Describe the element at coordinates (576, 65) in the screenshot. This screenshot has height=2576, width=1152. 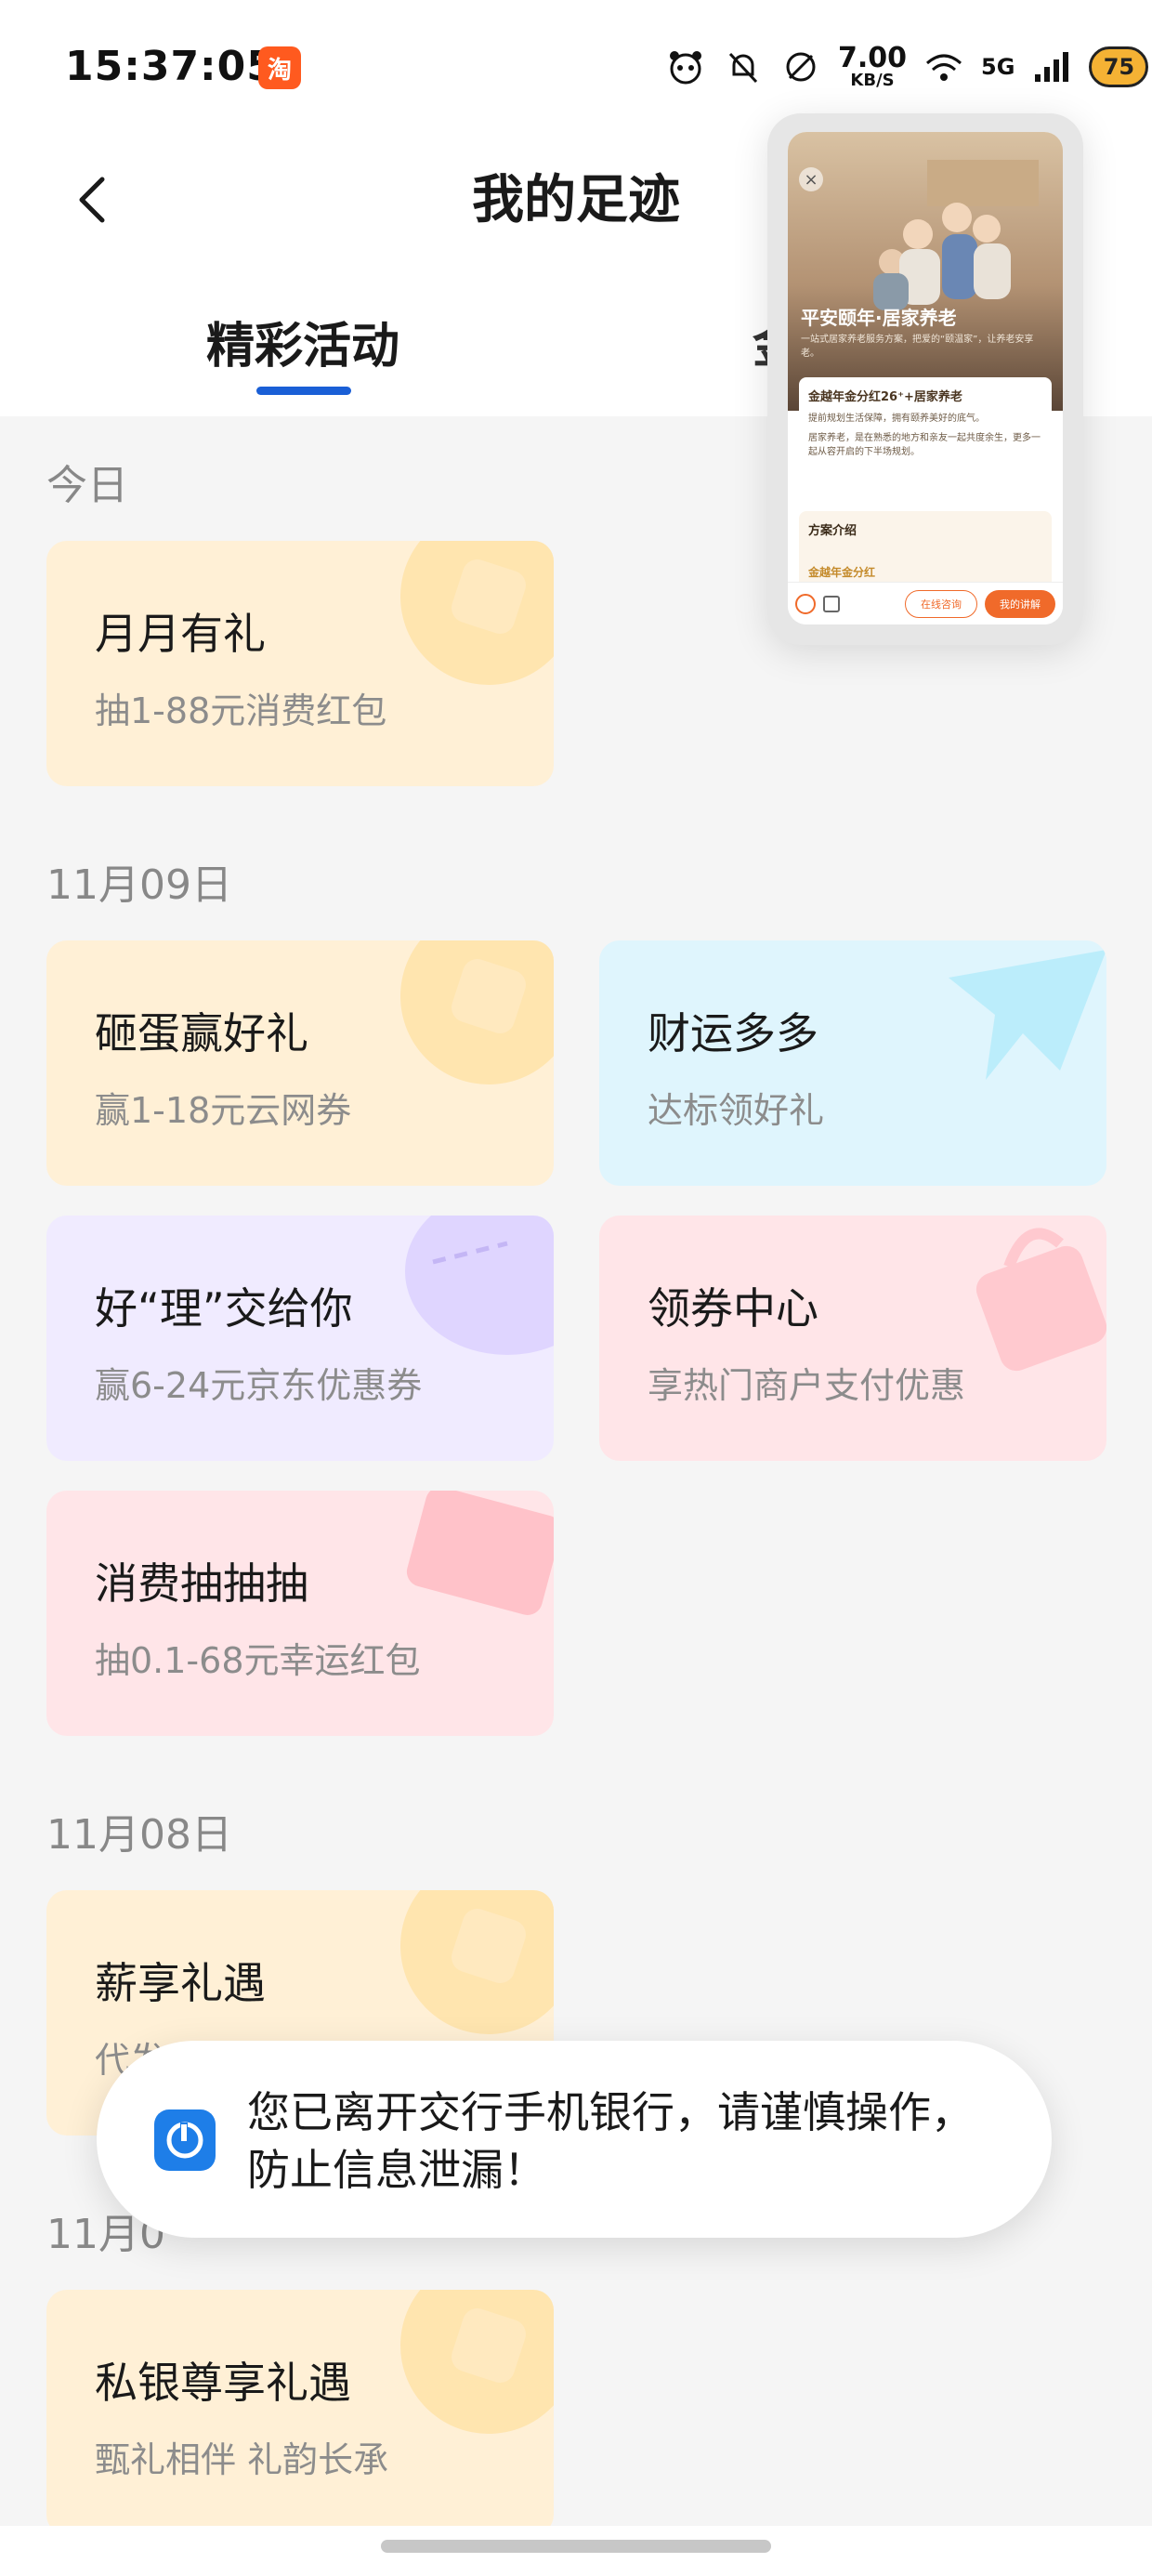
I see `status-bar: 15:37:05 淘 7.00 KB/S 5G 75` at that location.